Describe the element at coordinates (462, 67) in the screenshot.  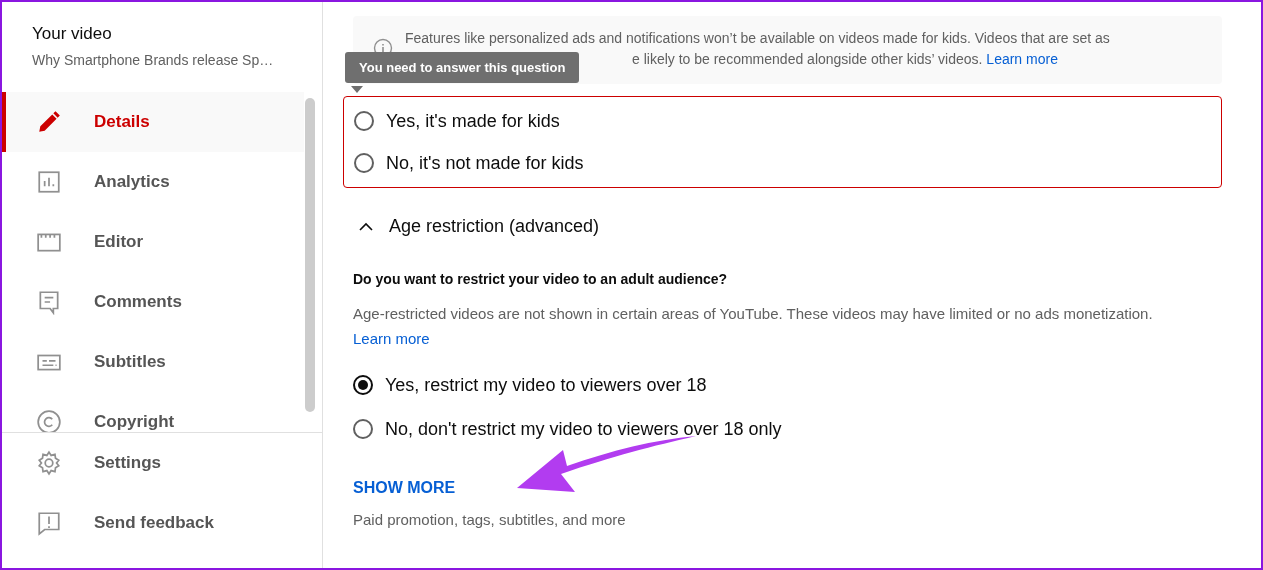
I see `tooltip: You need to answer this question` at that location.